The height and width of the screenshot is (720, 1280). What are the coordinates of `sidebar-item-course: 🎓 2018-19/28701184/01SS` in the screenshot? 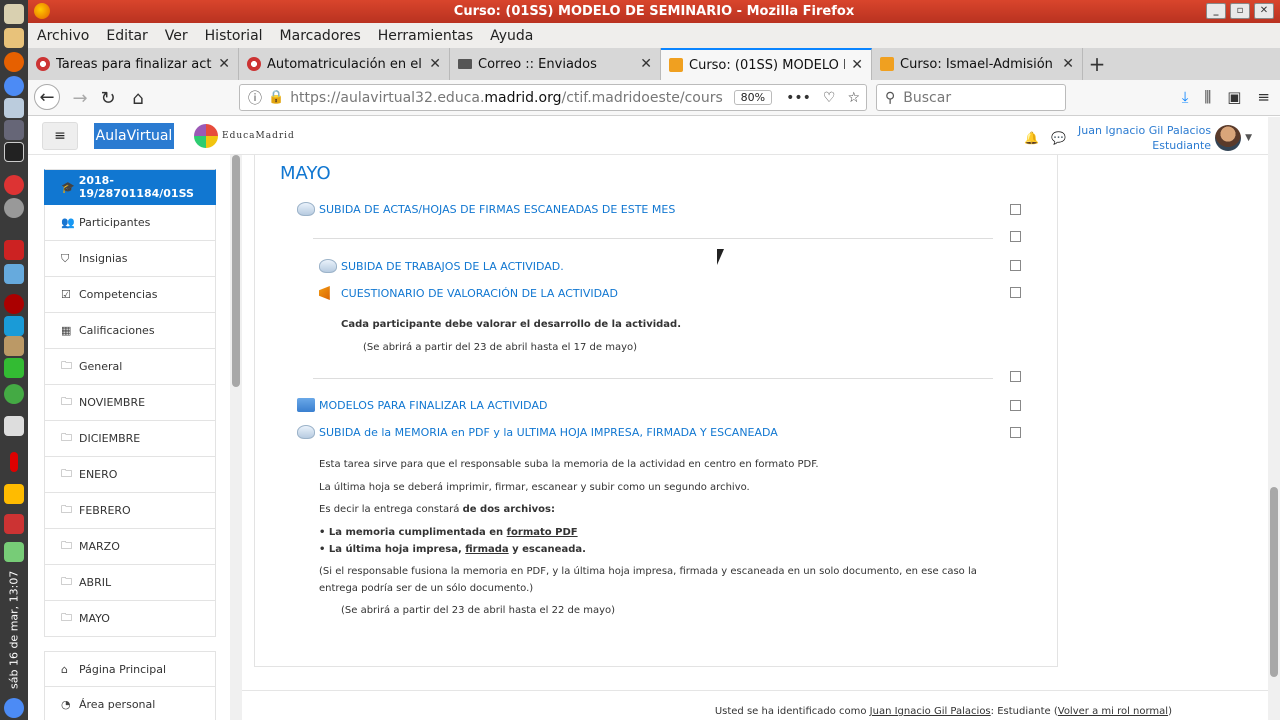 It's located at (130, 187).